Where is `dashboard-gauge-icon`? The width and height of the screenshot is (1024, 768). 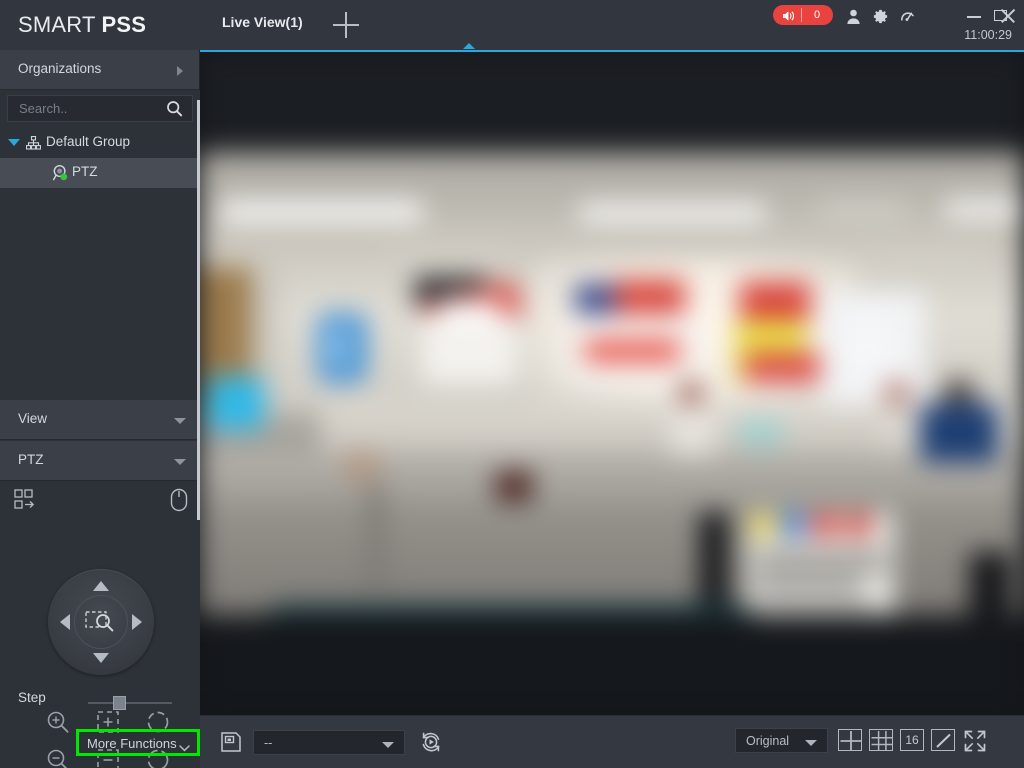
dashboard-gauge-icon is located at coordinates (907, 16).